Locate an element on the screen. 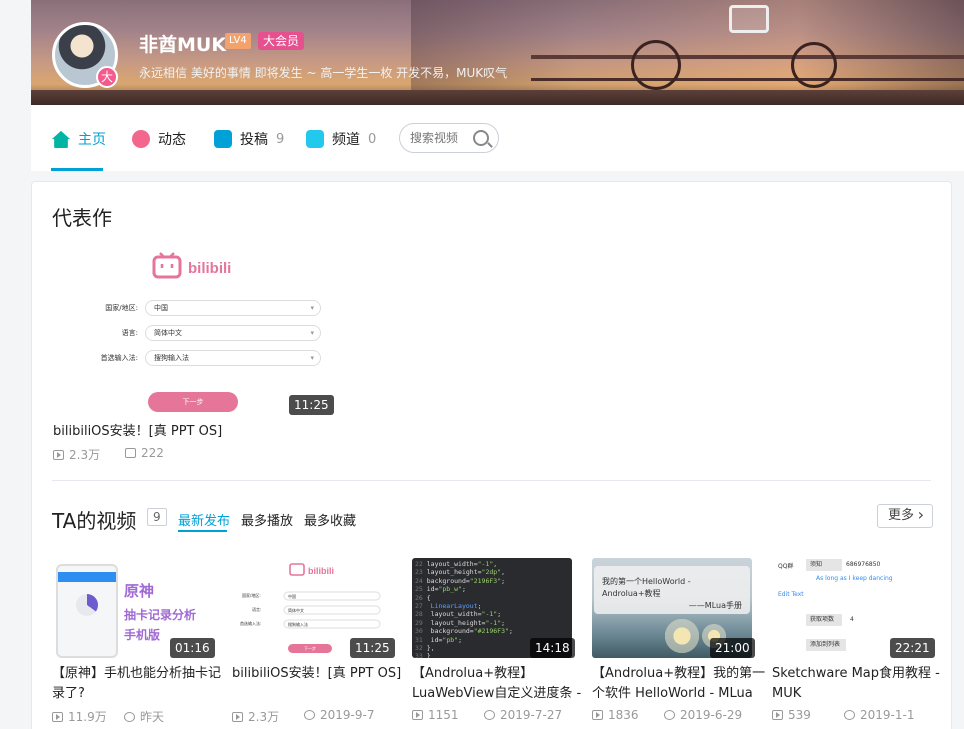 This screenshot has width=964, height=729. video-title-line: bilibiliOS安装！[真 PPT OS] is located at coordinates (316, 674).